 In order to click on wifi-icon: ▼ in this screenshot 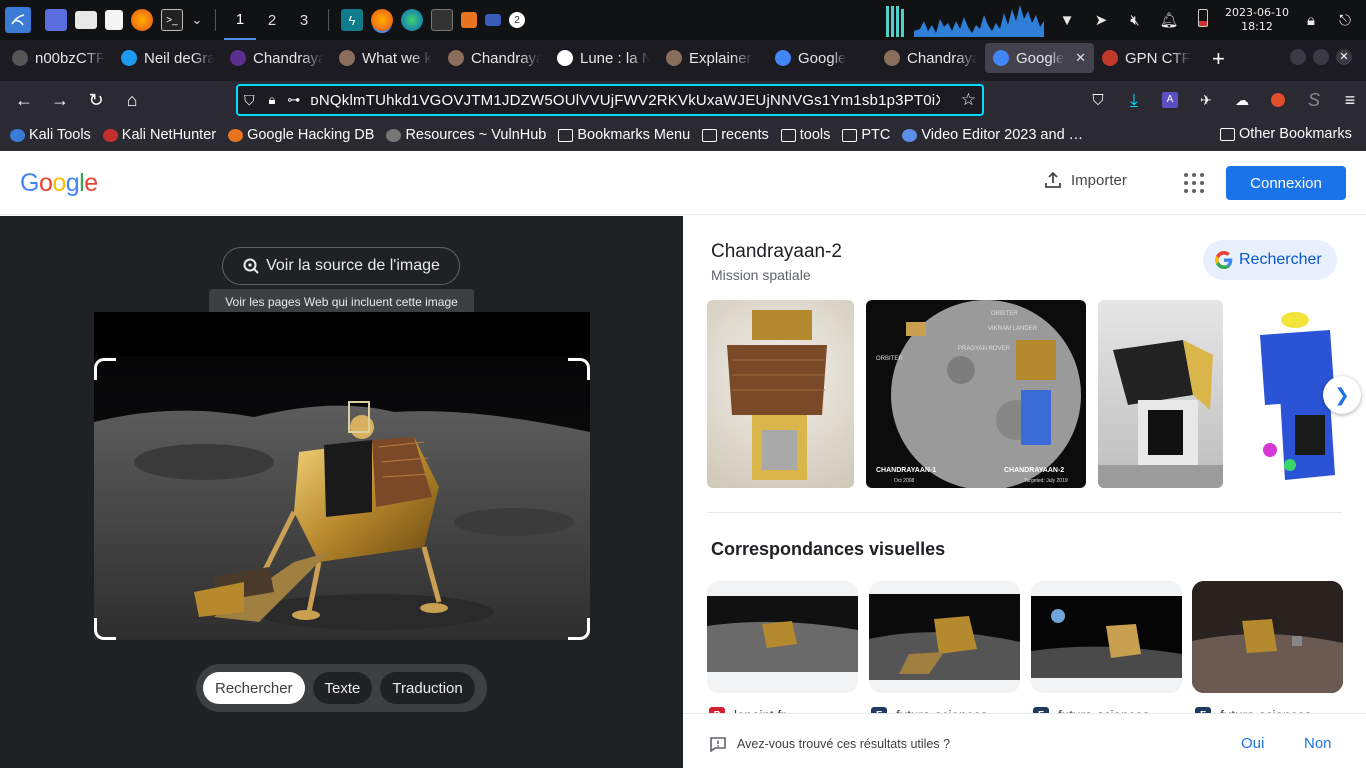, I will do `click(1067, 20)`.